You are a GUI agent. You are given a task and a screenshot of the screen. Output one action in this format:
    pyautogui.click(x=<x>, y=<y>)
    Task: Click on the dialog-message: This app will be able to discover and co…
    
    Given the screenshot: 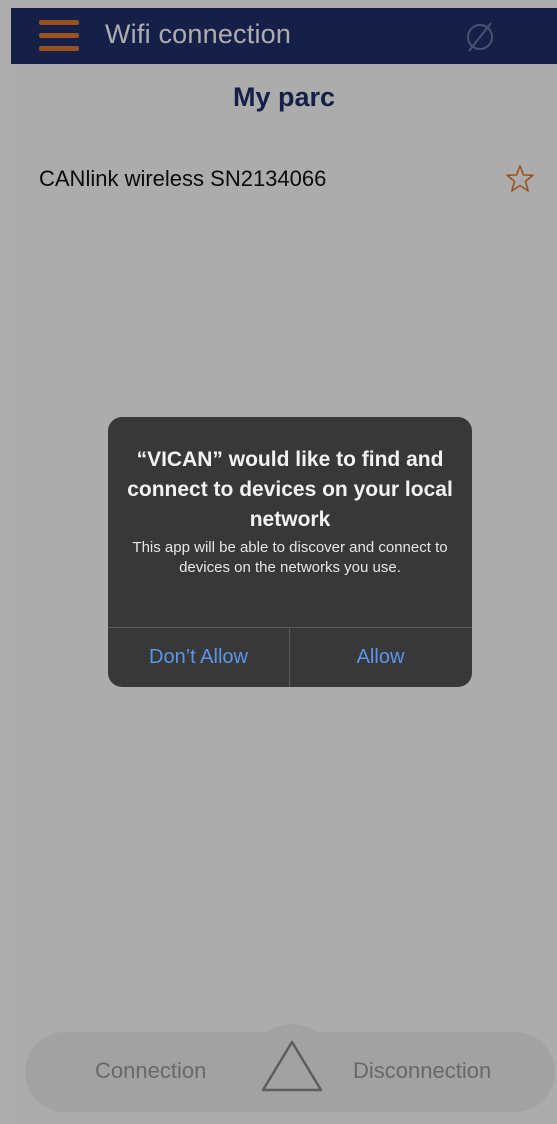 What is the action you would take?
    pyautogui.click(x=290, y=557)
    